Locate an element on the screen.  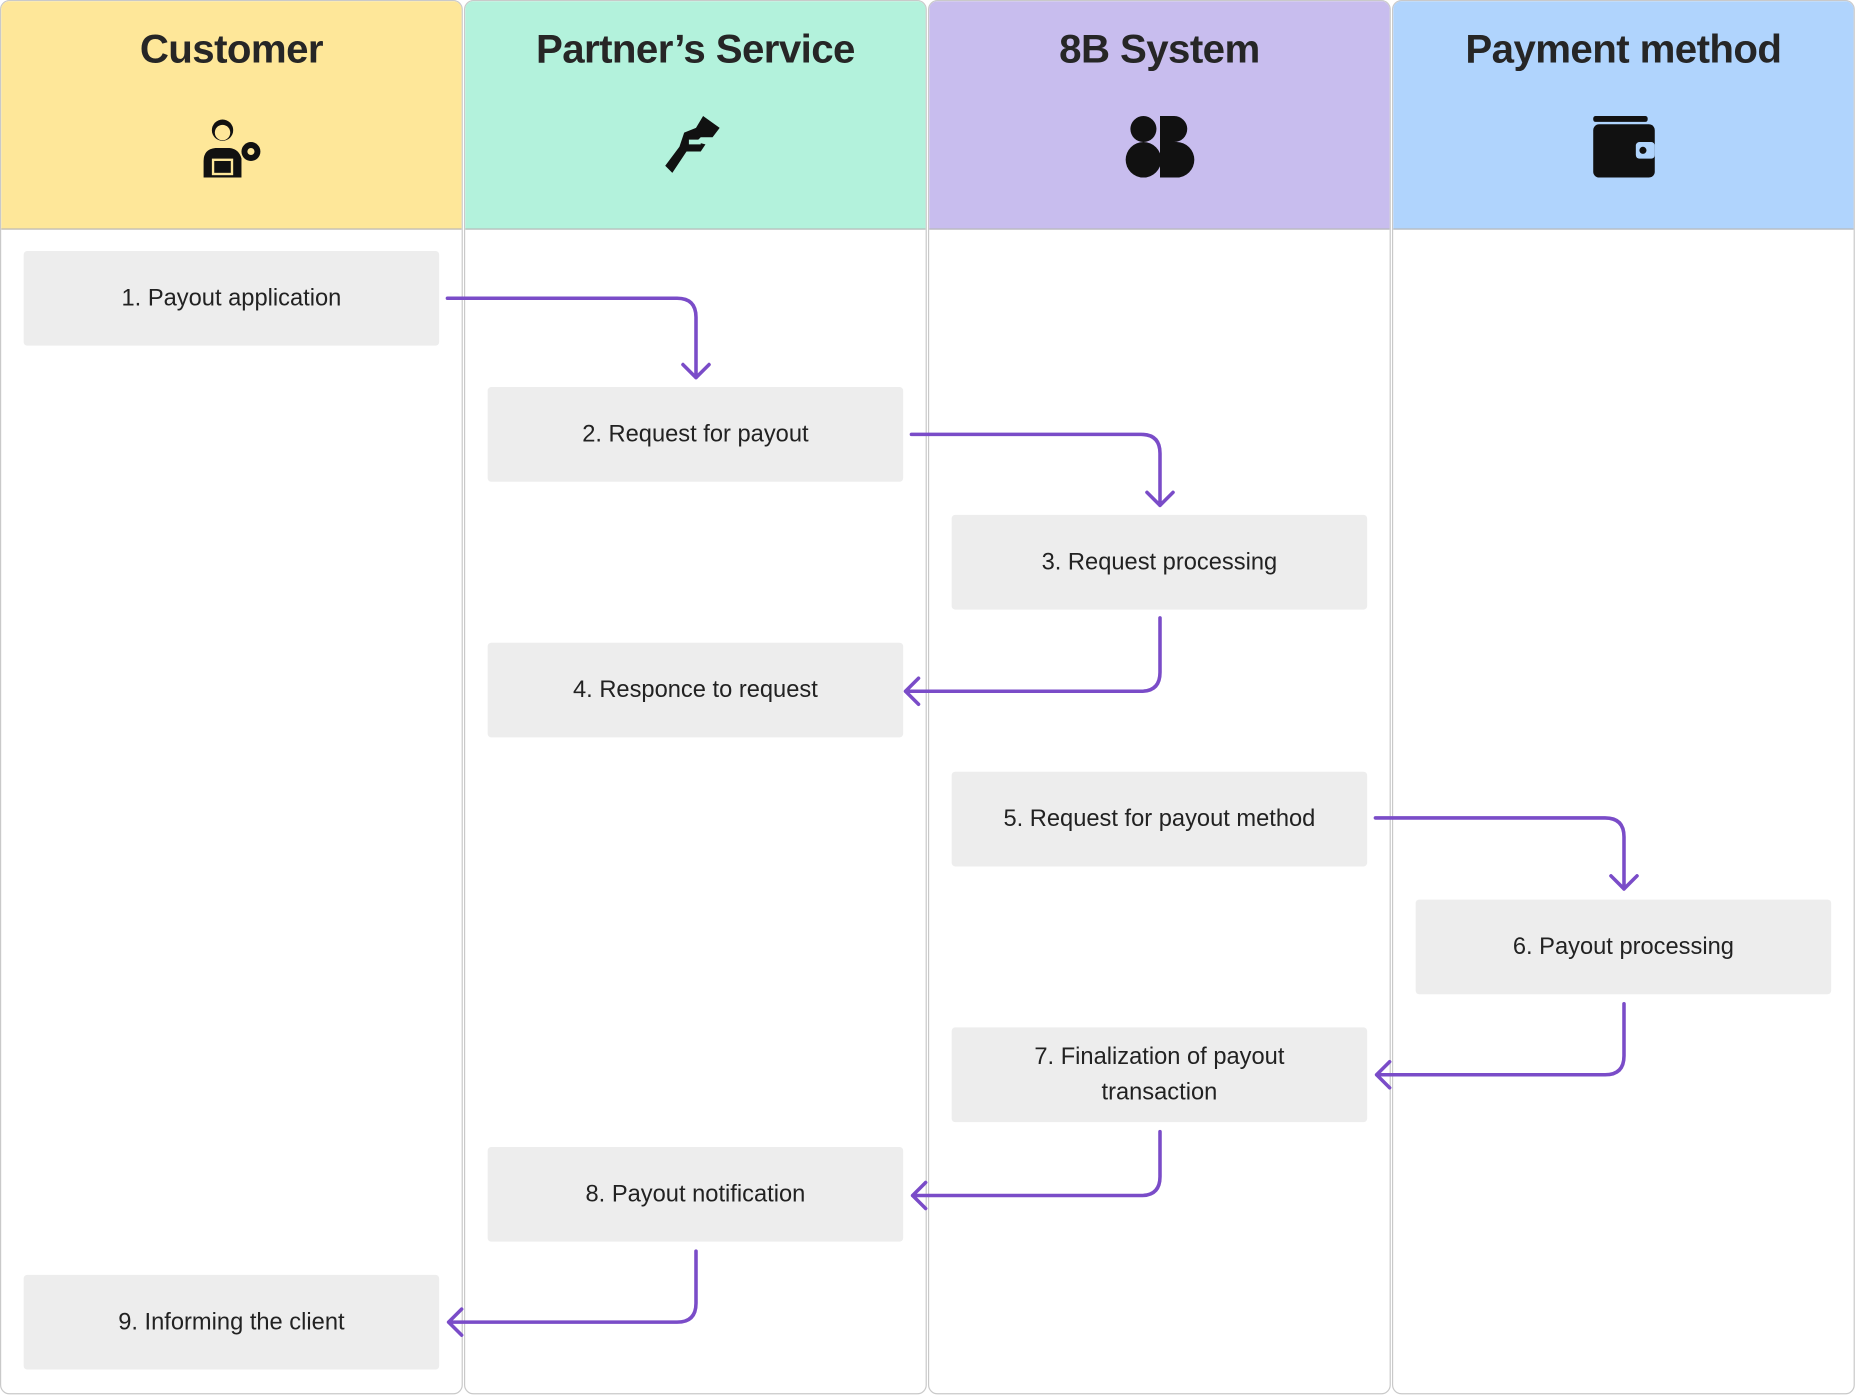
lane-header-8b-system: 8B System is located at coordinates (1159, 115).